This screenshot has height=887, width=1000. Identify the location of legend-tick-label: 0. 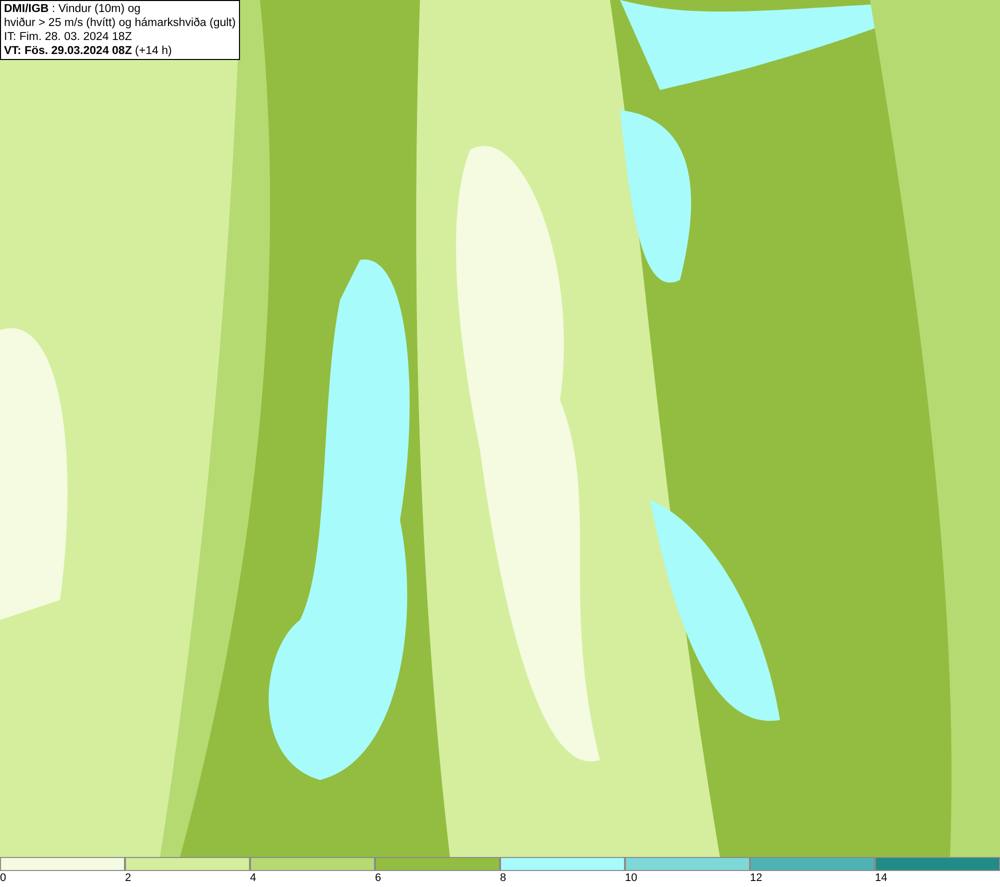
(3, 878).